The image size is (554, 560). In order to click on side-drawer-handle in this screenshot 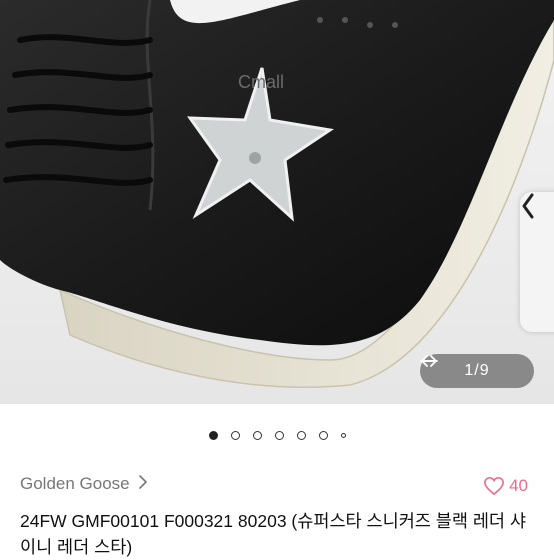, I will do `click(537, 262)`.